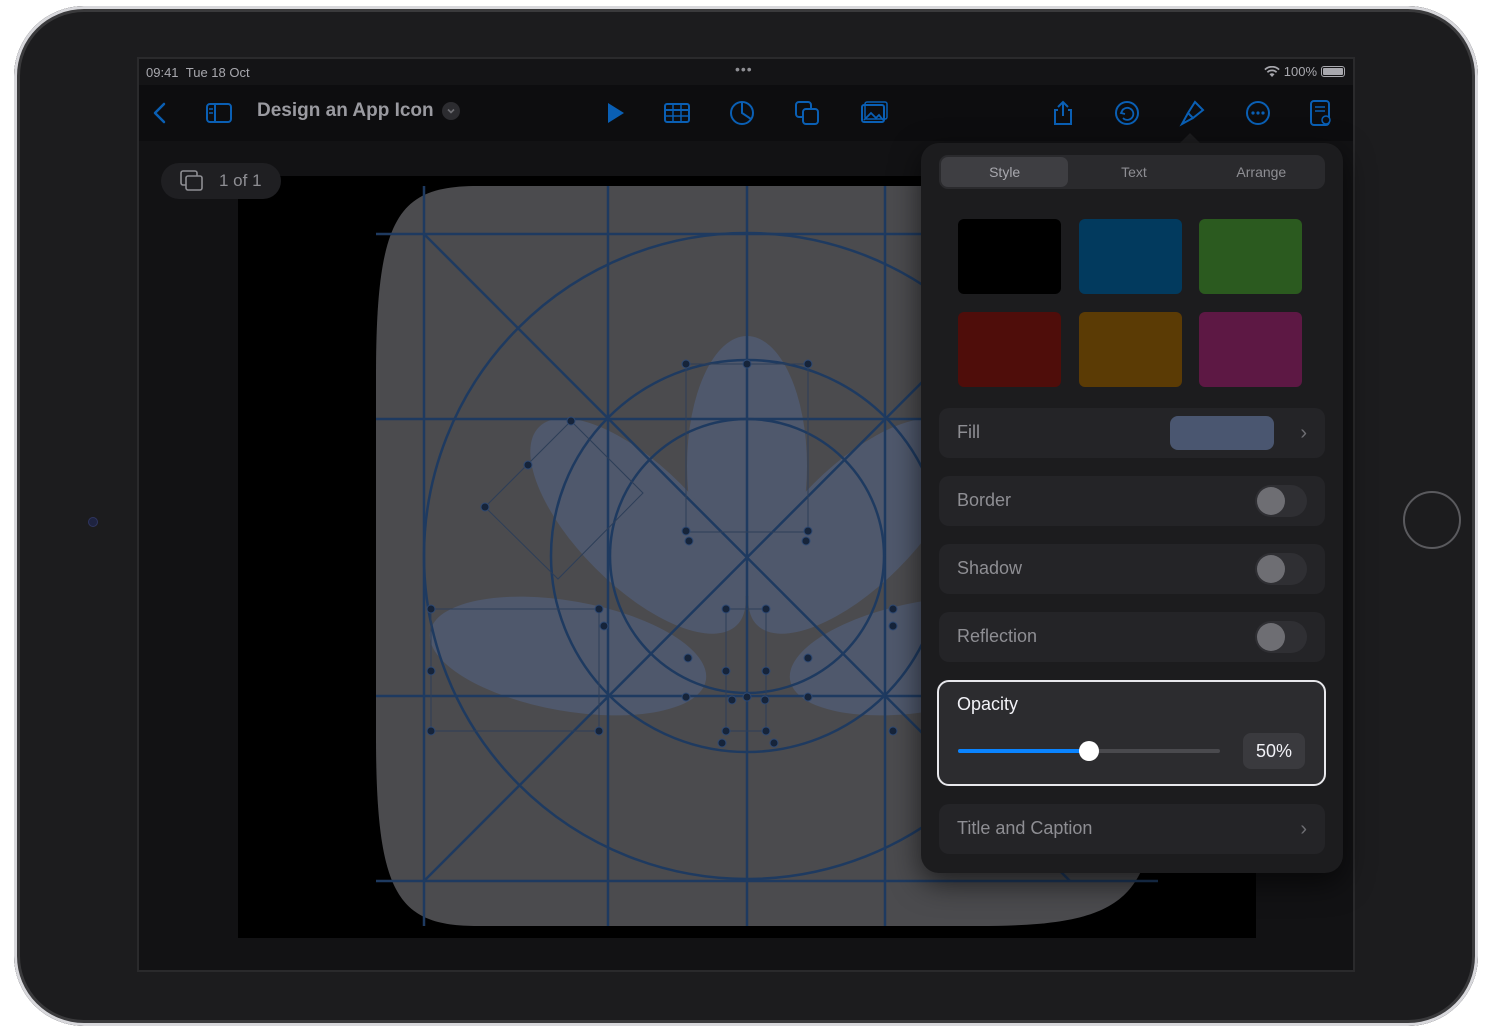 The width and height of the screenshot is (1489, 1026). Describe the element at coordinates (1132, 433) in the screenshot. I see `fill-row: Fill ›` at that location.